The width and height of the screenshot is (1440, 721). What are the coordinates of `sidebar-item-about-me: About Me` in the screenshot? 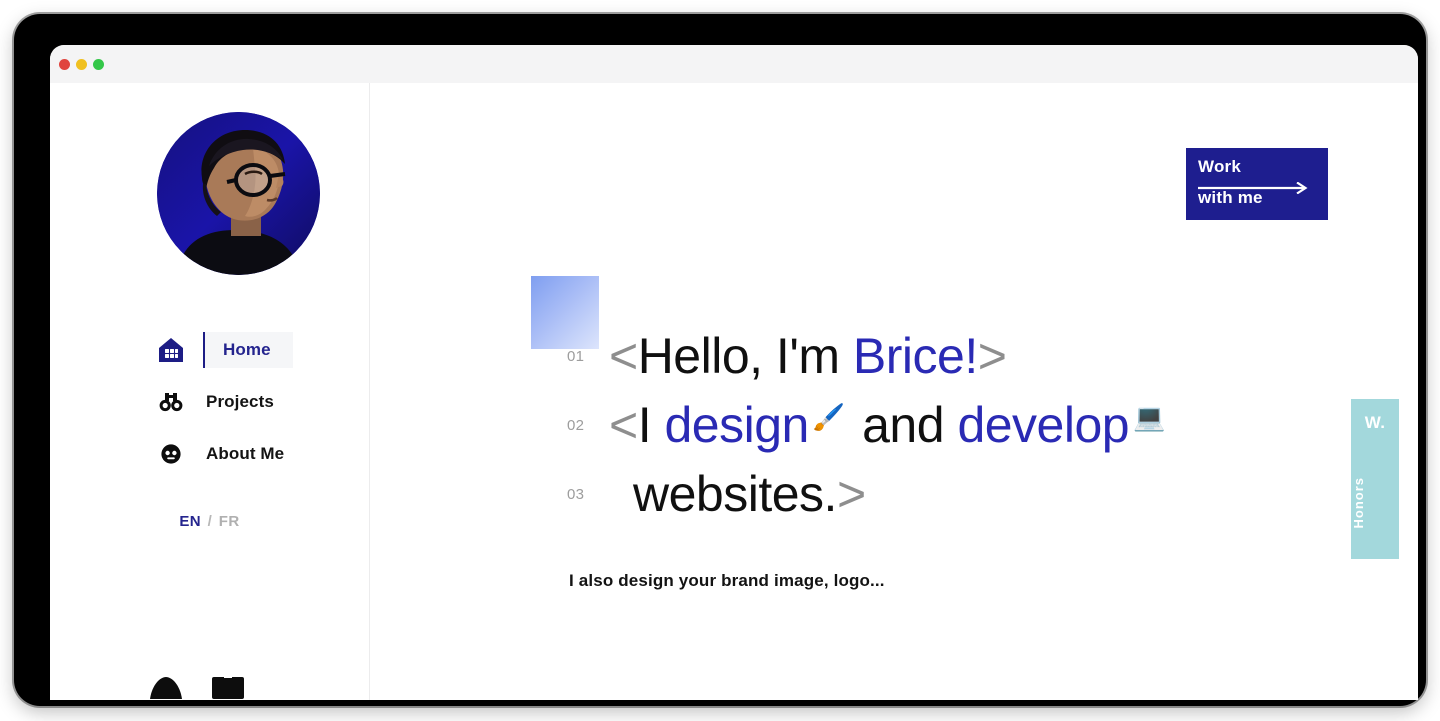 It's located at (209, 454).